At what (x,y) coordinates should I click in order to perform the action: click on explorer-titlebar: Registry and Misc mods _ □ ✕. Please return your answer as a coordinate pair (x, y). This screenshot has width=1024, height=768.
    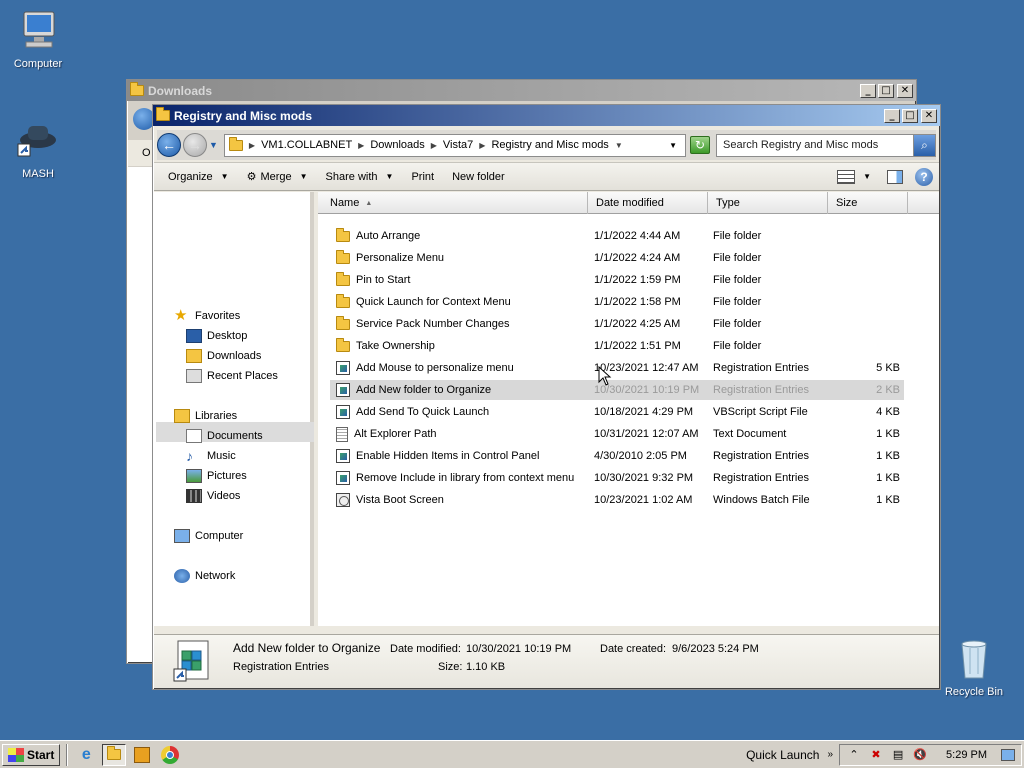
    Looking at the image, I should click on (546, 115).